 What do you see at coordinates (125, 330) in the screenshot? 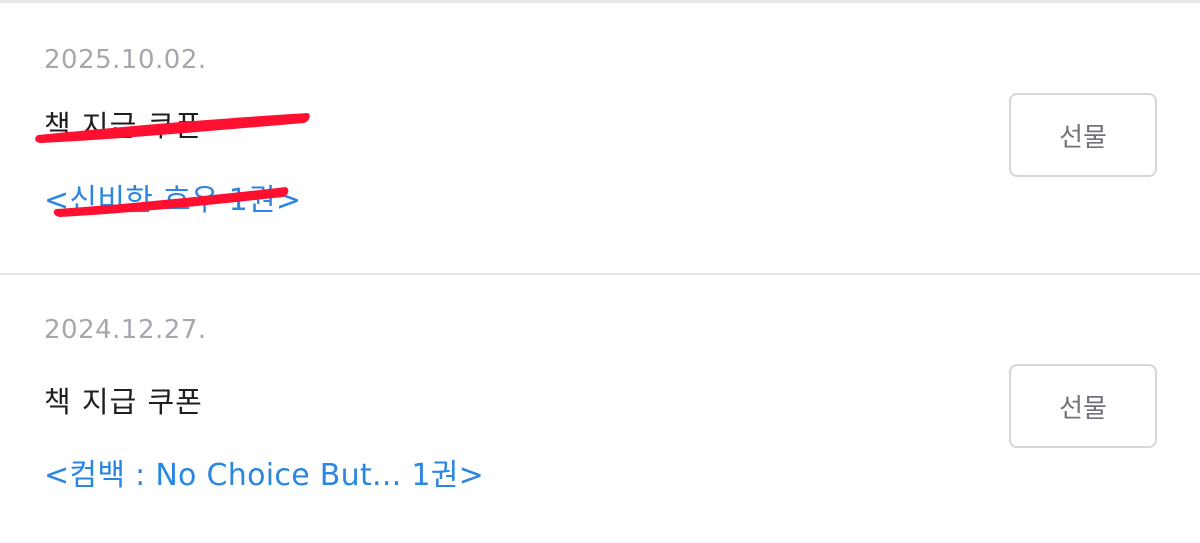
I see `issue-date: 2024.12.27.` at bounding box center [125, 330].